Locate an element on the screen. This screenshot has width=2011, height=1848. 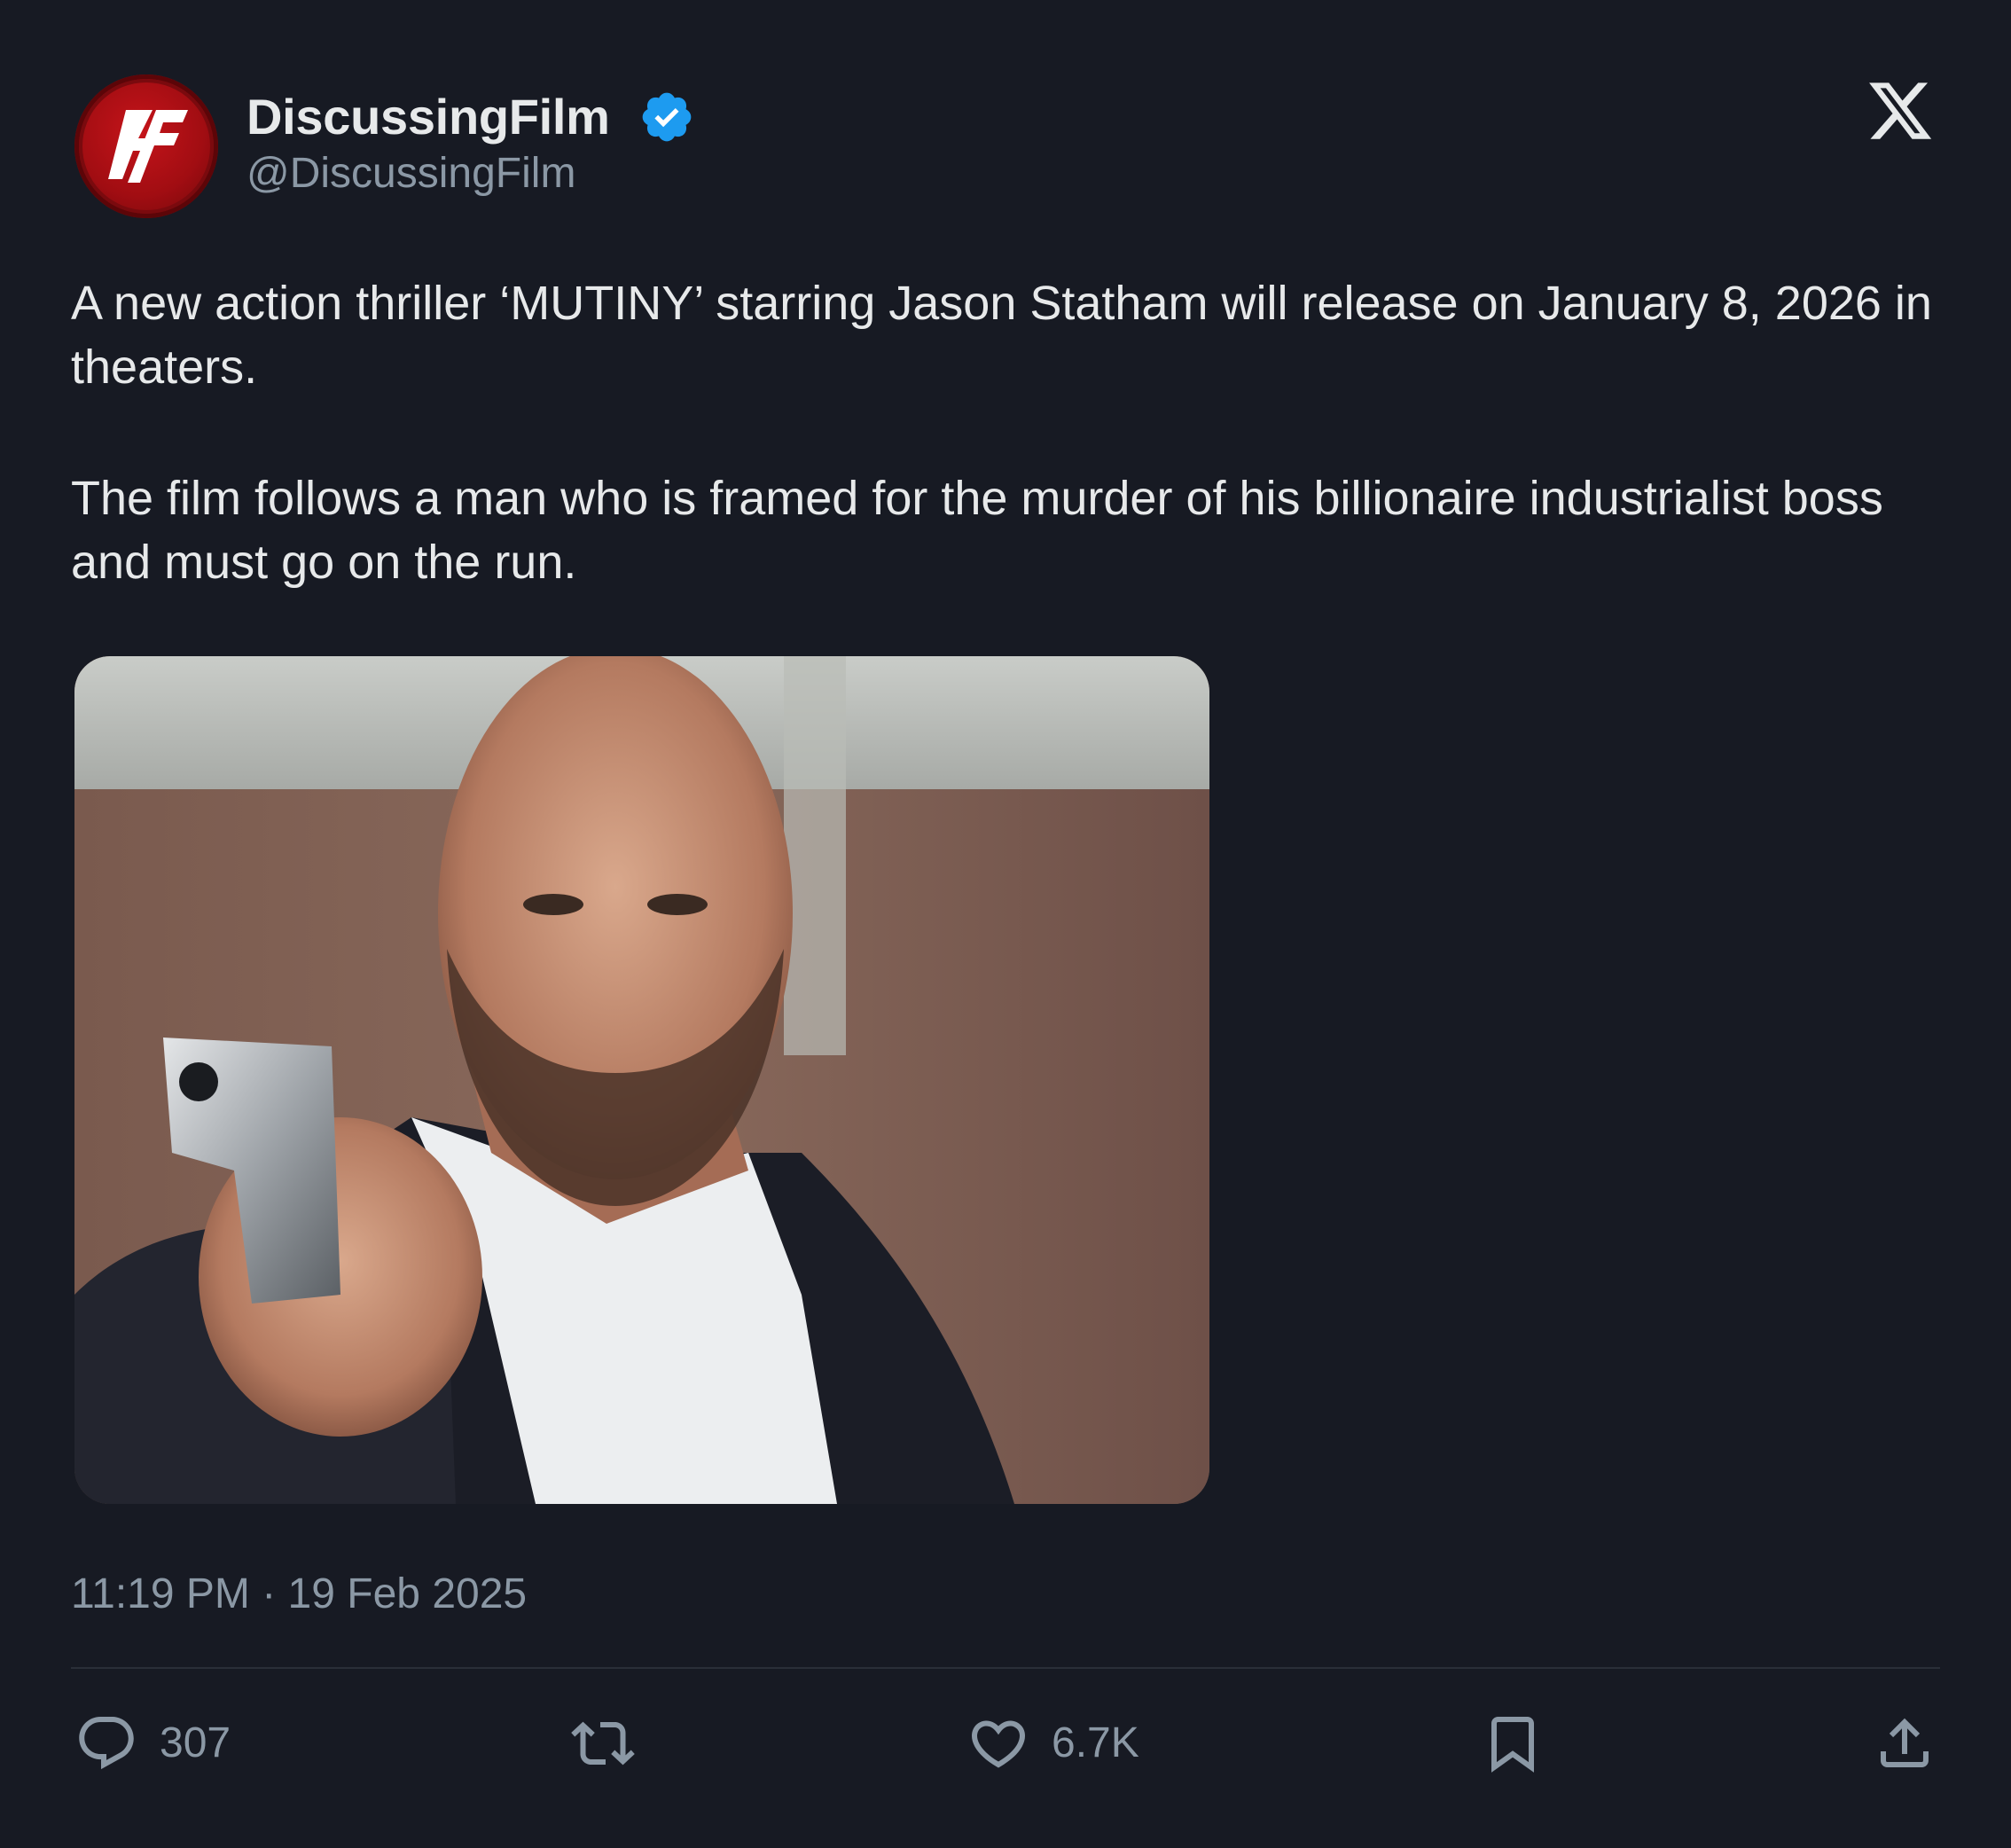
share-icon is located at coordinates (1905, 1743).